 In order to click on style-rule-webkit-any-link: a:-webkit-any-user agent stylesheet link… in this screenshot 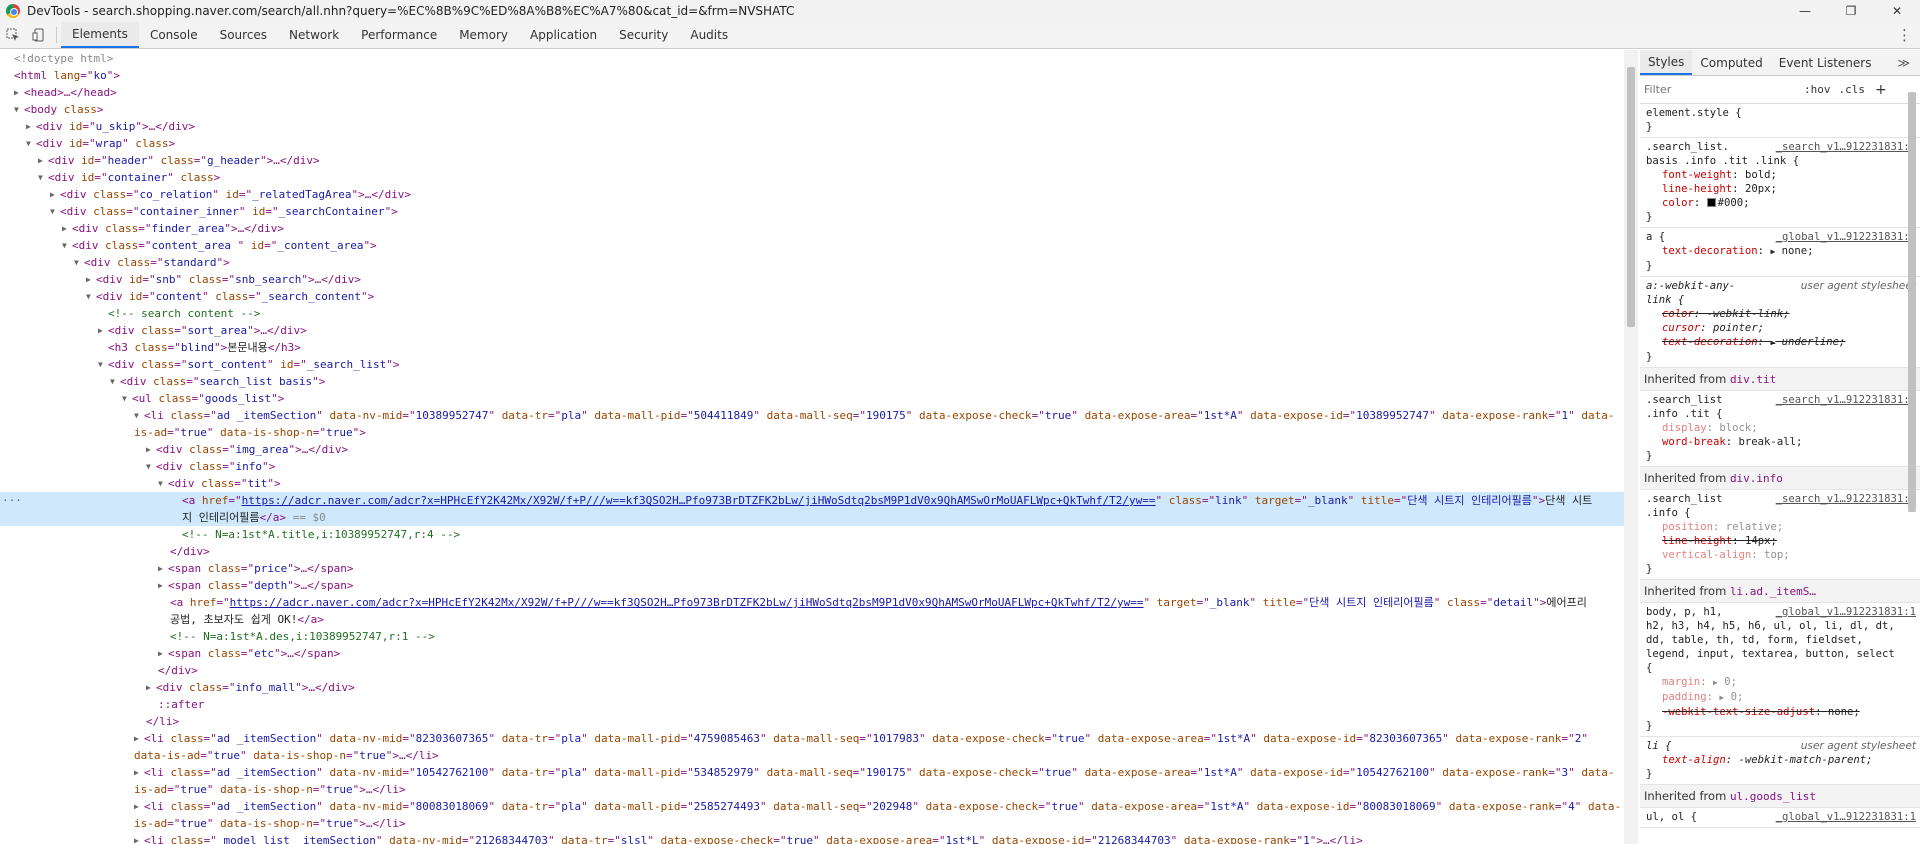, I will do `click(1780, 322)`.